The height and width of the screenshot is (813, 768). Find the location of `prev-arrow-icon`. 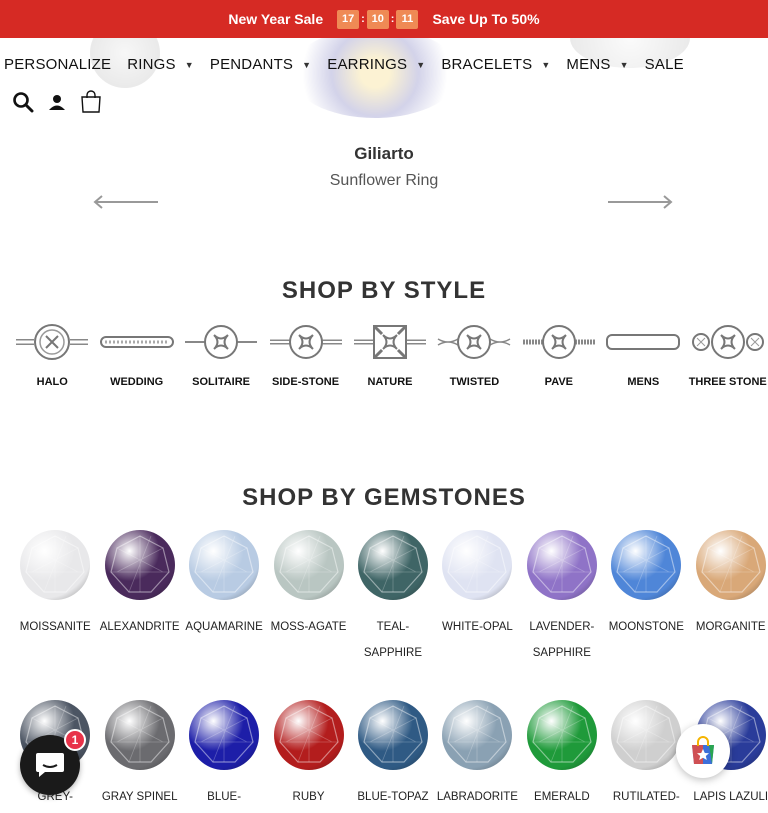

prev-arrow-icon is located at coordinates (126, 204).